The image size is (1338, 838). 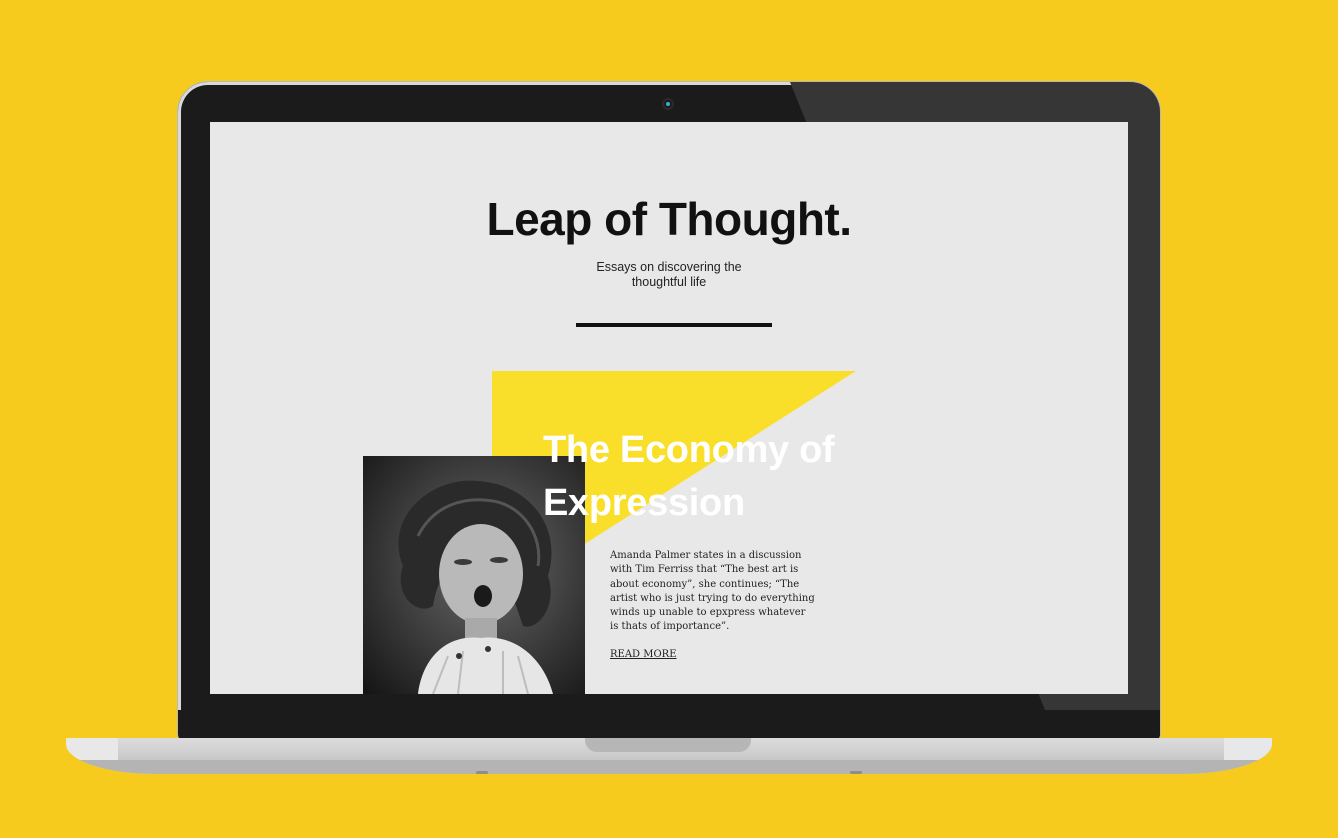 What do you see at coordinates (669, 219) in the screenshot?
I see `site-title: Leap of Thought.` at bounding box center [669, 219].